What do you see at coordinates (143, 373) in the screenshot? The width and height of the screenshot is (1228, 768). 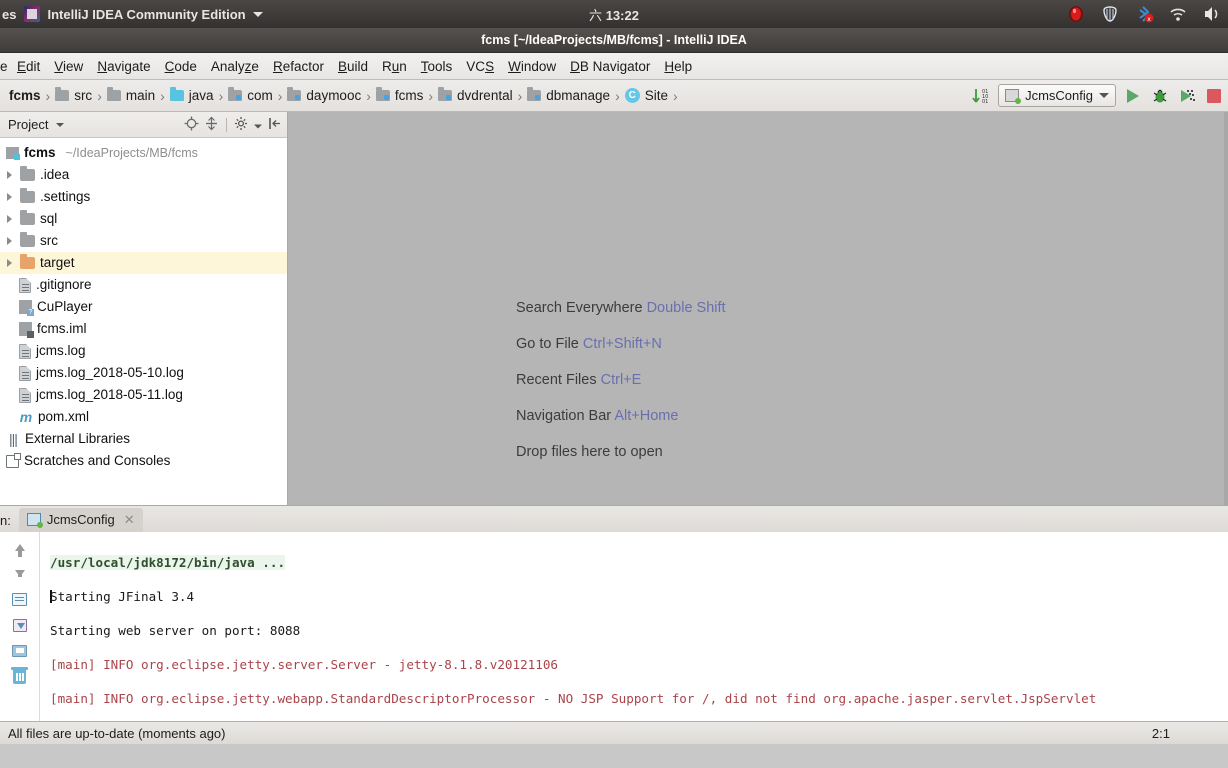 I see `tree-node-jcms-log-0510: jcms.log_2018-05-10.log` at bounding box center [143, 373].